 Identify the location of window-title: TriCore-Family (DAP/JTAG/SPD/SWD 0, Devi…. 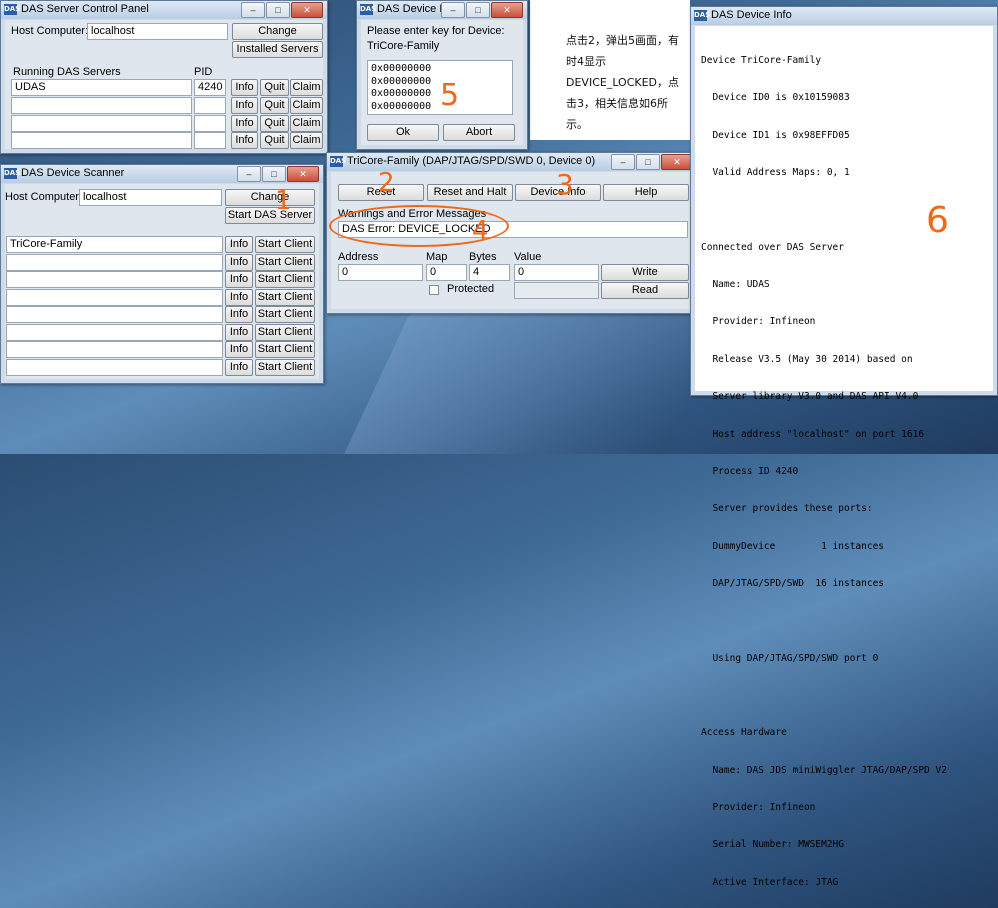
(471, 161).